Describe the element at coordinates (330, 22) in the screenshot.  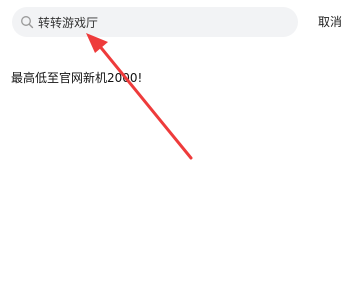
I see `cancel-button: 取消` at that location.